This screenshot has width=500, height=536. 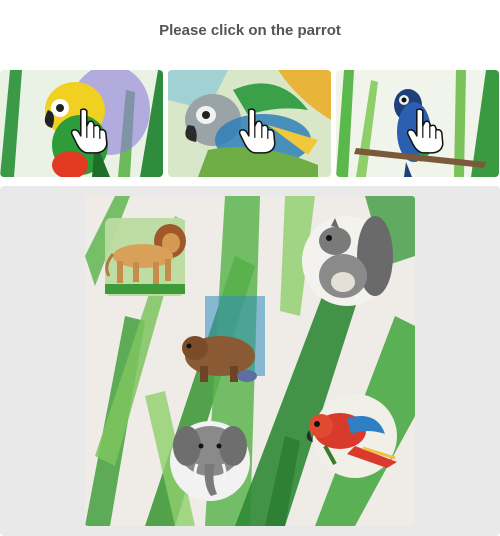 I want to click on captcha-instruction: Please click on the parrot, so click(x=250, y=30).